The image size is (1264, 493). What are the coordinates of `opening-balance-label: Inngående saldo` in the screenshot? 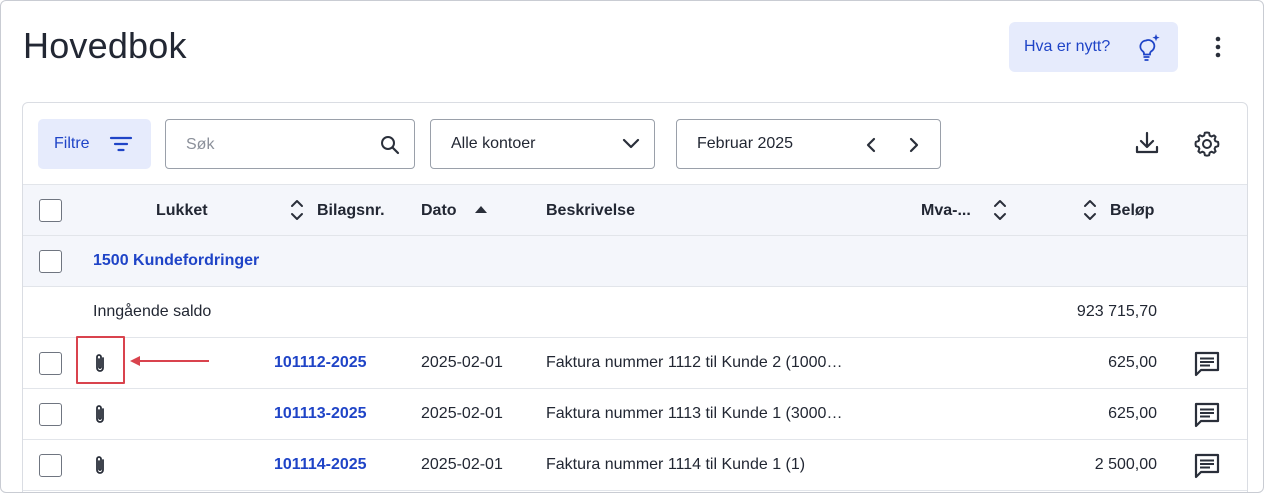 It's located at (152, 311).